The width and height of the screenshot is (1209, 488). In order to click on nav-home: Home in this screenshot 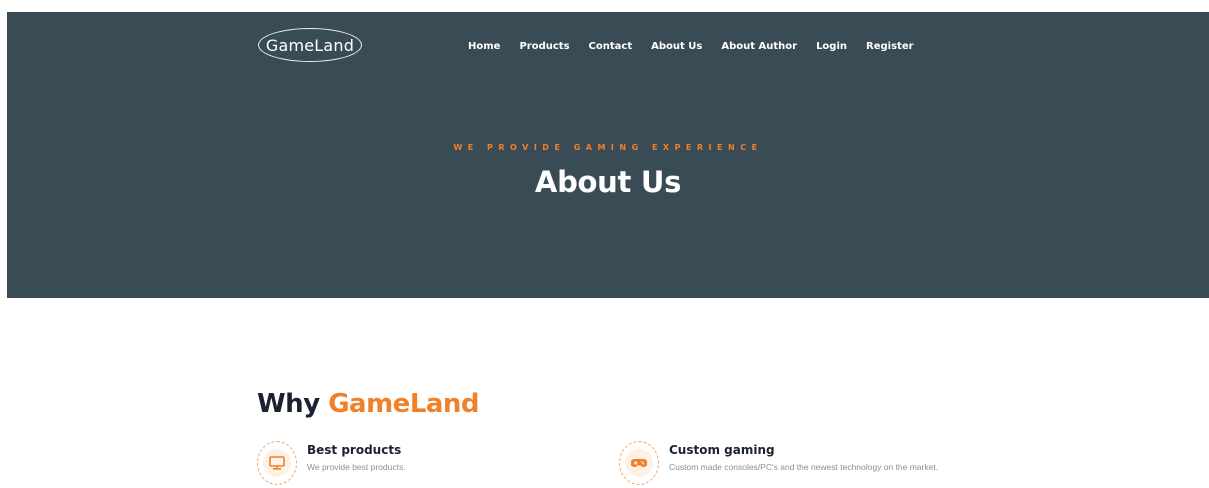, I will do `click(484, 46)`.